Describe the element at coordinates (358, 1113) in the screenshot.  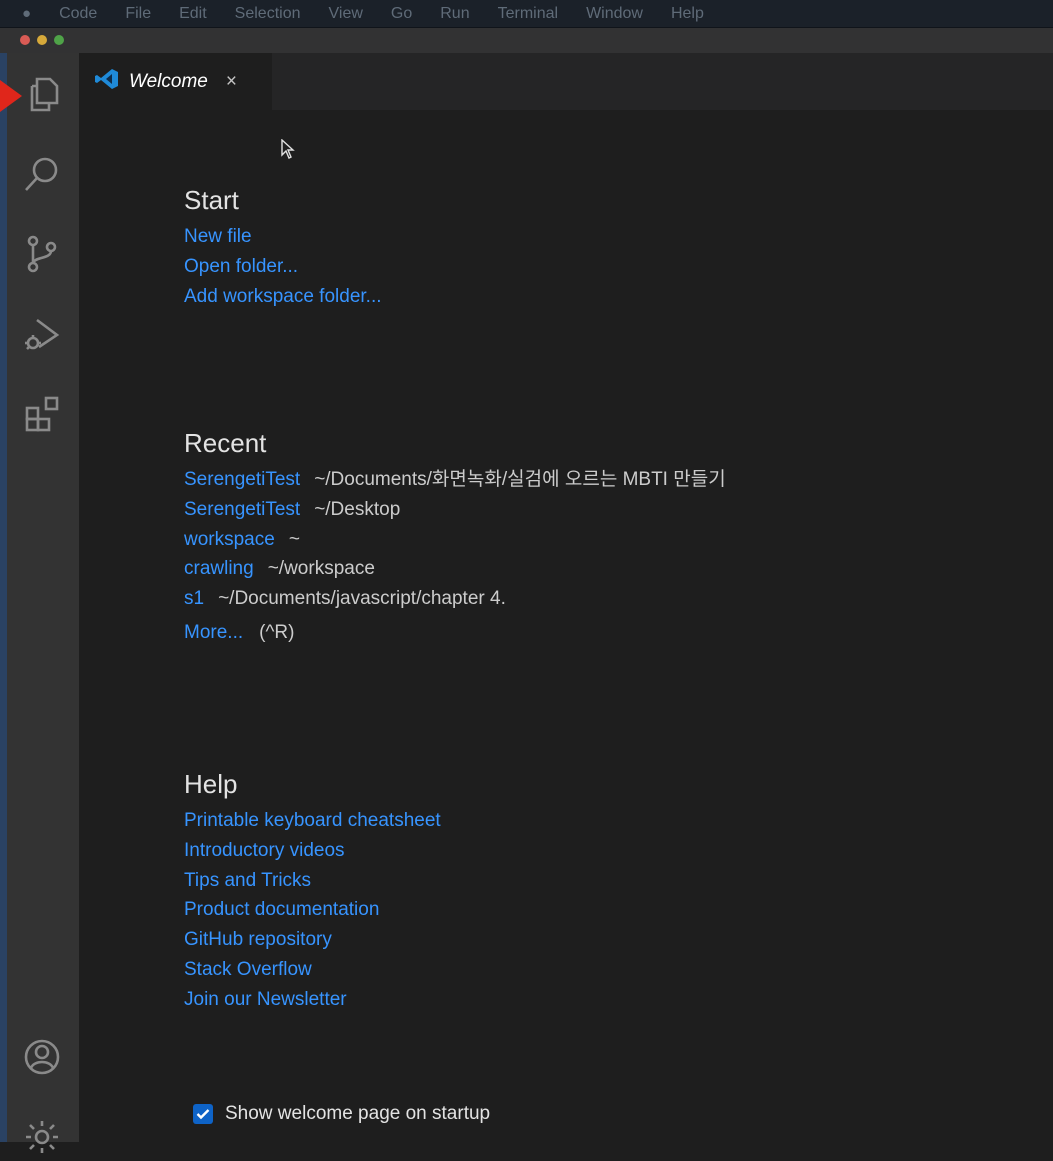
I see `show-welcome-label: Show welcome page on startup` at that location.